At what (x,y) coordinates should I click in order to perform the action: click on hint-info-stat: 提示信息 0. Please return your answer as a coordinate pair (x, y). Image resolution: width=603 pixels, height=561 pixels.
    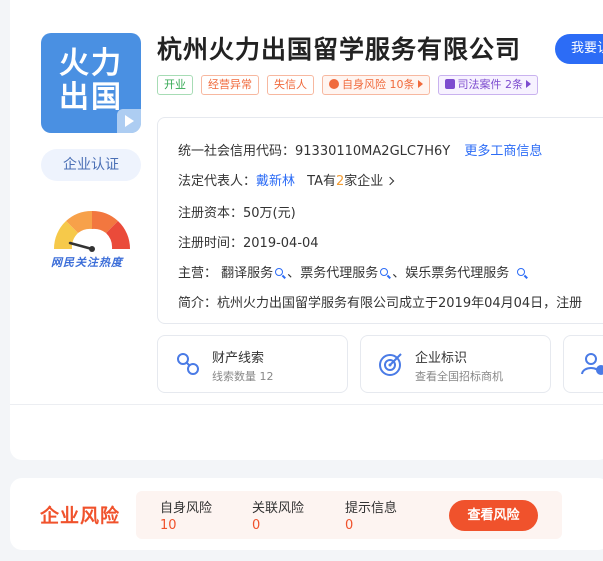
    Looking at the image, I should click on (371, 515).